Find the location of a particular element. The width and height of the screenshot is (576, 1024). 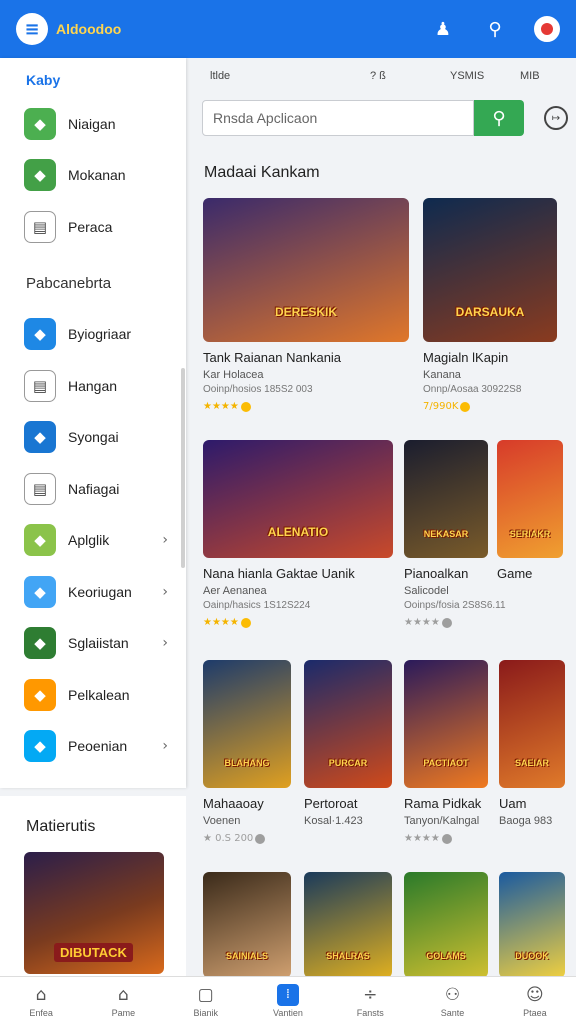

app-thumbnail: NEKASAR is located at coordinates (446, 499).